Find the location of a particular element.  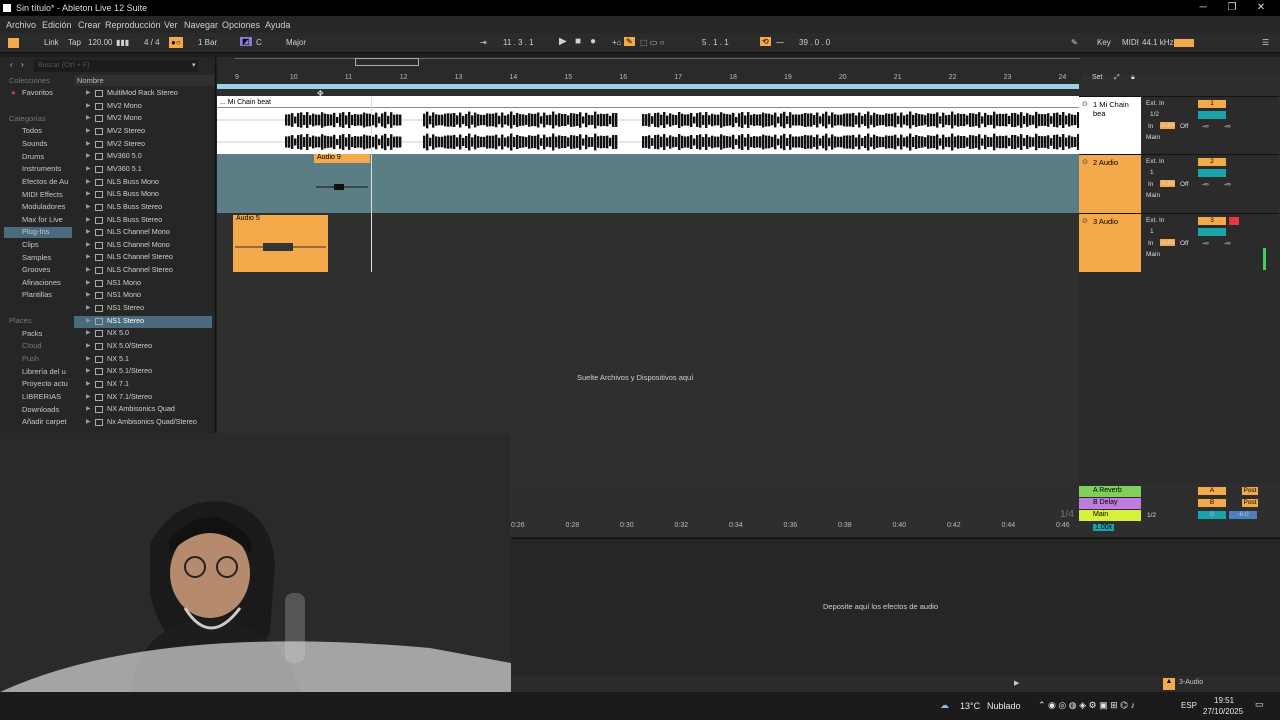

browser-item: ▶ NX 5.1 is located at coordinates (143, 360).